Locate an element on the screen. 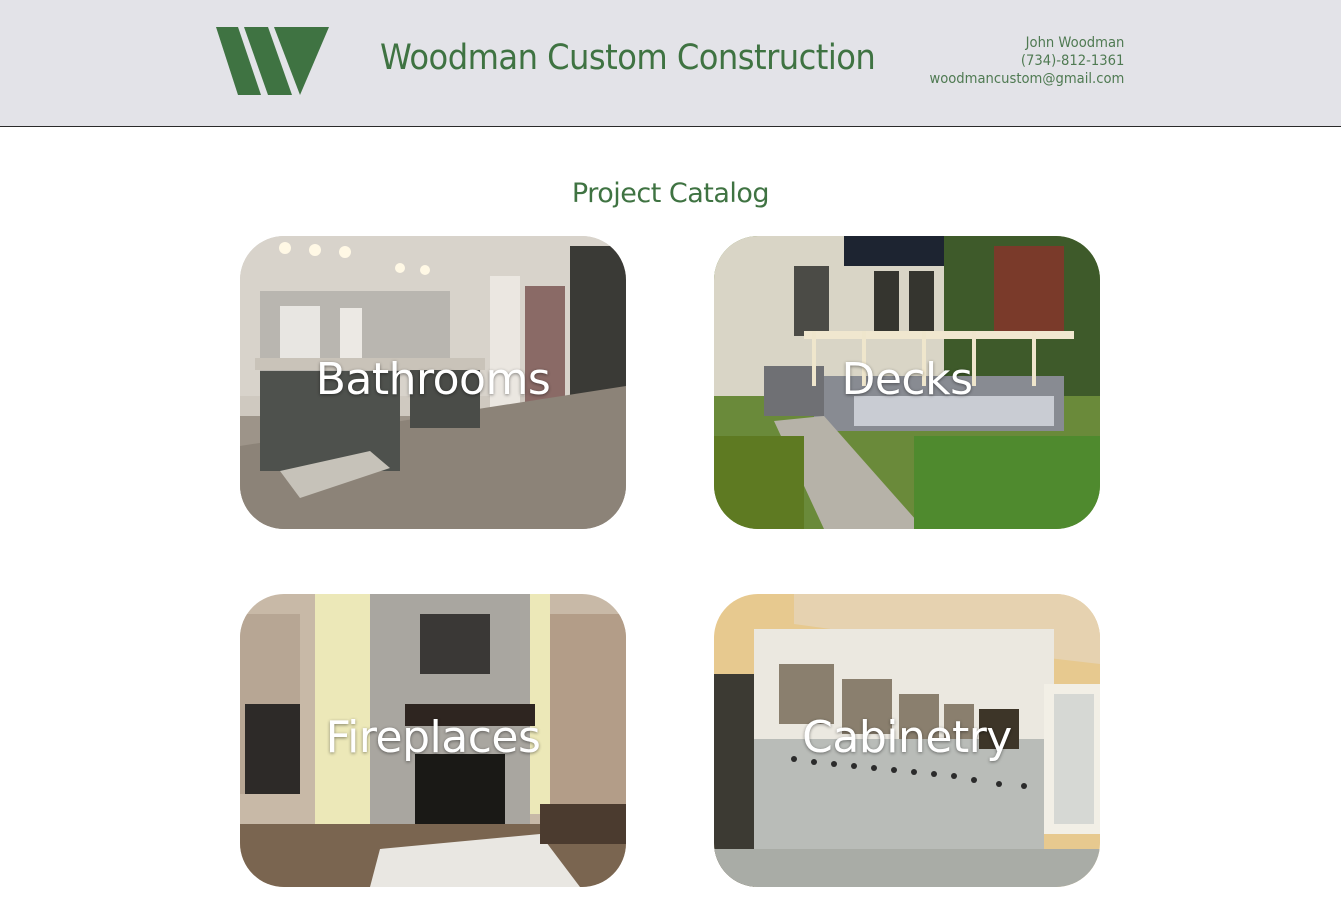  category-label: Cabinetry is located at coordinates (907, 737).